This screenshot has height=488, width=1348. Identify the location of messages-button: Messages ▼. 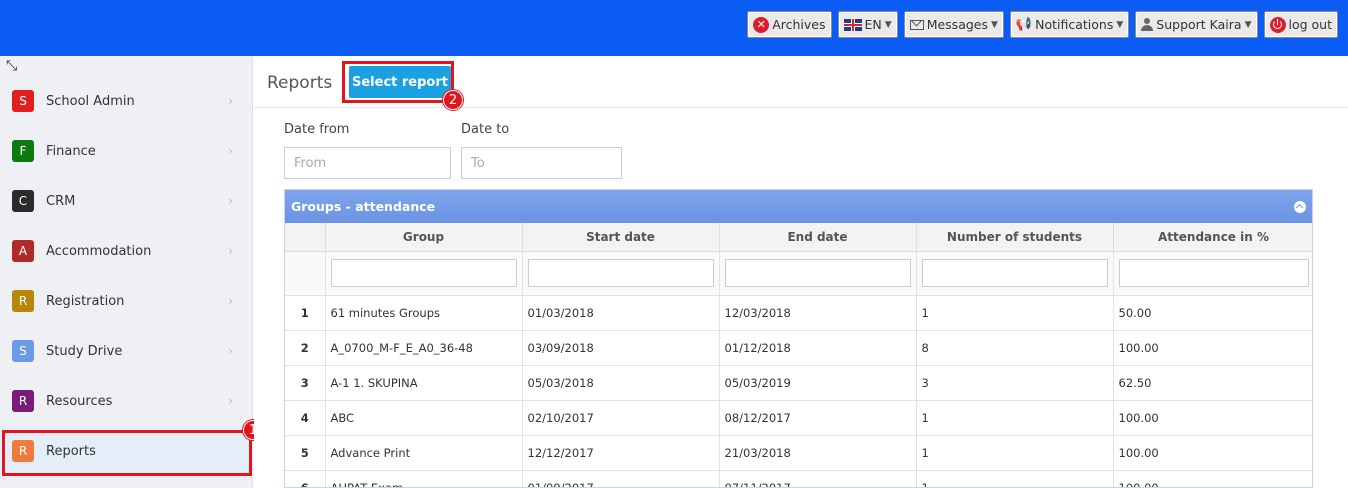
(953, 24).